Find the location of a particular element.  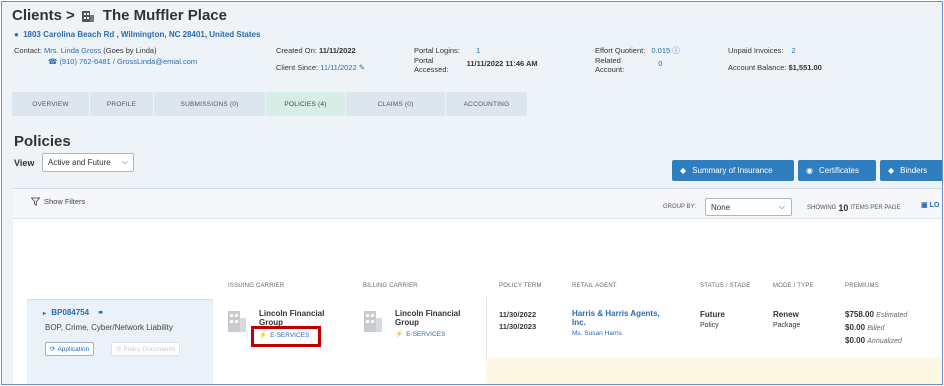

certificates-button-label: Certificates is located at coordinates (838, 170).